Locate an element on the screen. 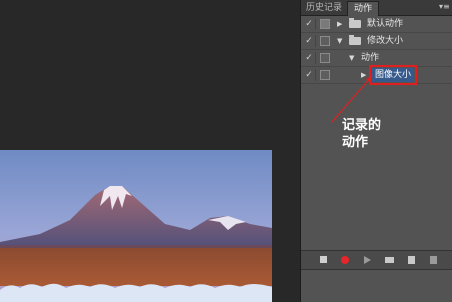  new-action-button is located at coordinates (411, 260).